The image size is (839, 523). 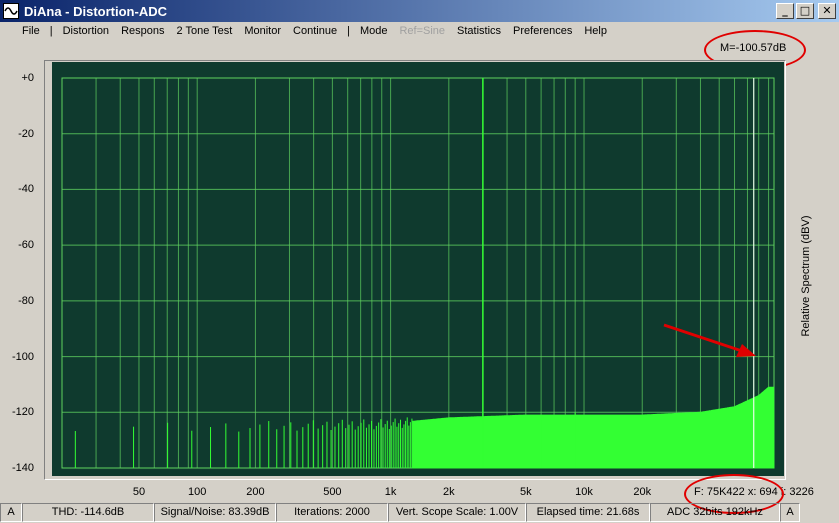 What do you see at coordinates (26, 189) in the screenshot?
I see `y-tick-label: -40` at bounding box center [26, 189].